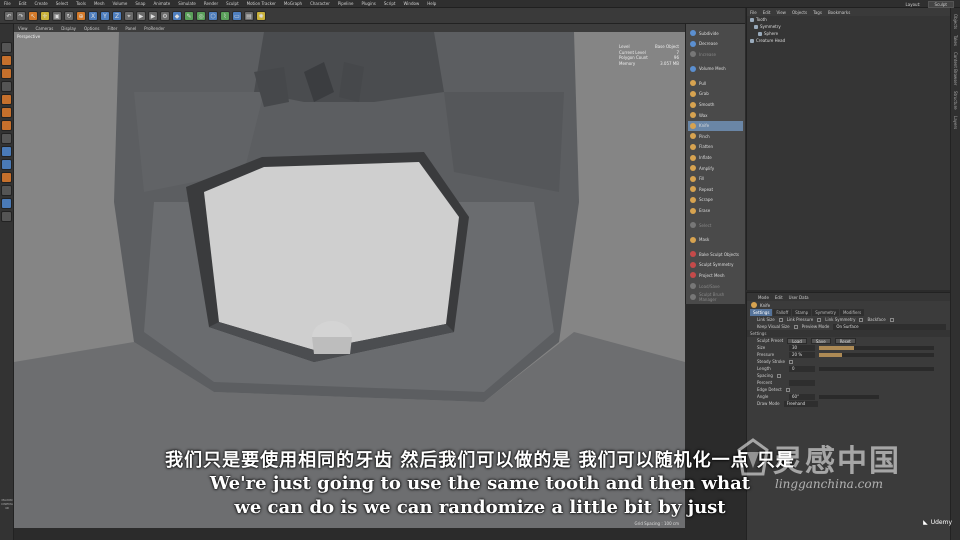 Image resolution: width=960 pixels, height=540 pixels. Describe the element at coordinates (848, 26) in the screenshot. I see `object-row-symmetry: Symmetry` at that location.